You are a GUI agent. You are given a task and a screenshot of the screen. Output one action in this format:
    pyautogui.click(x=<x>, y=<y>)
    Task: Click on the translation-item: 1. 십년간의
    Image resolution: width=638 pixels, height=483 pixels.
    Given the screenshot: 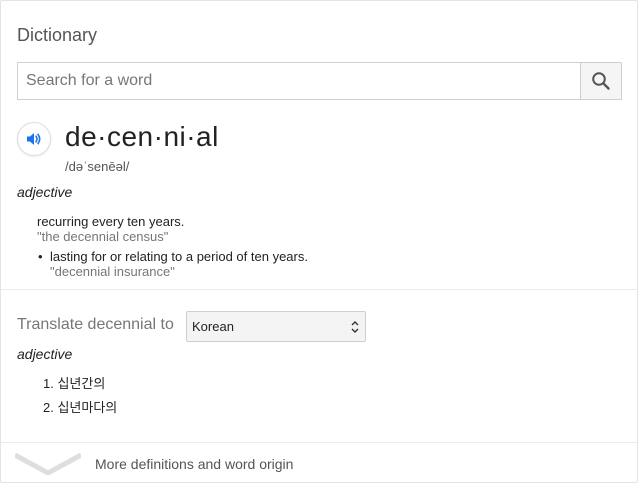 What is the action you would take?
    pyautogui.click(x=74, y=383)
    